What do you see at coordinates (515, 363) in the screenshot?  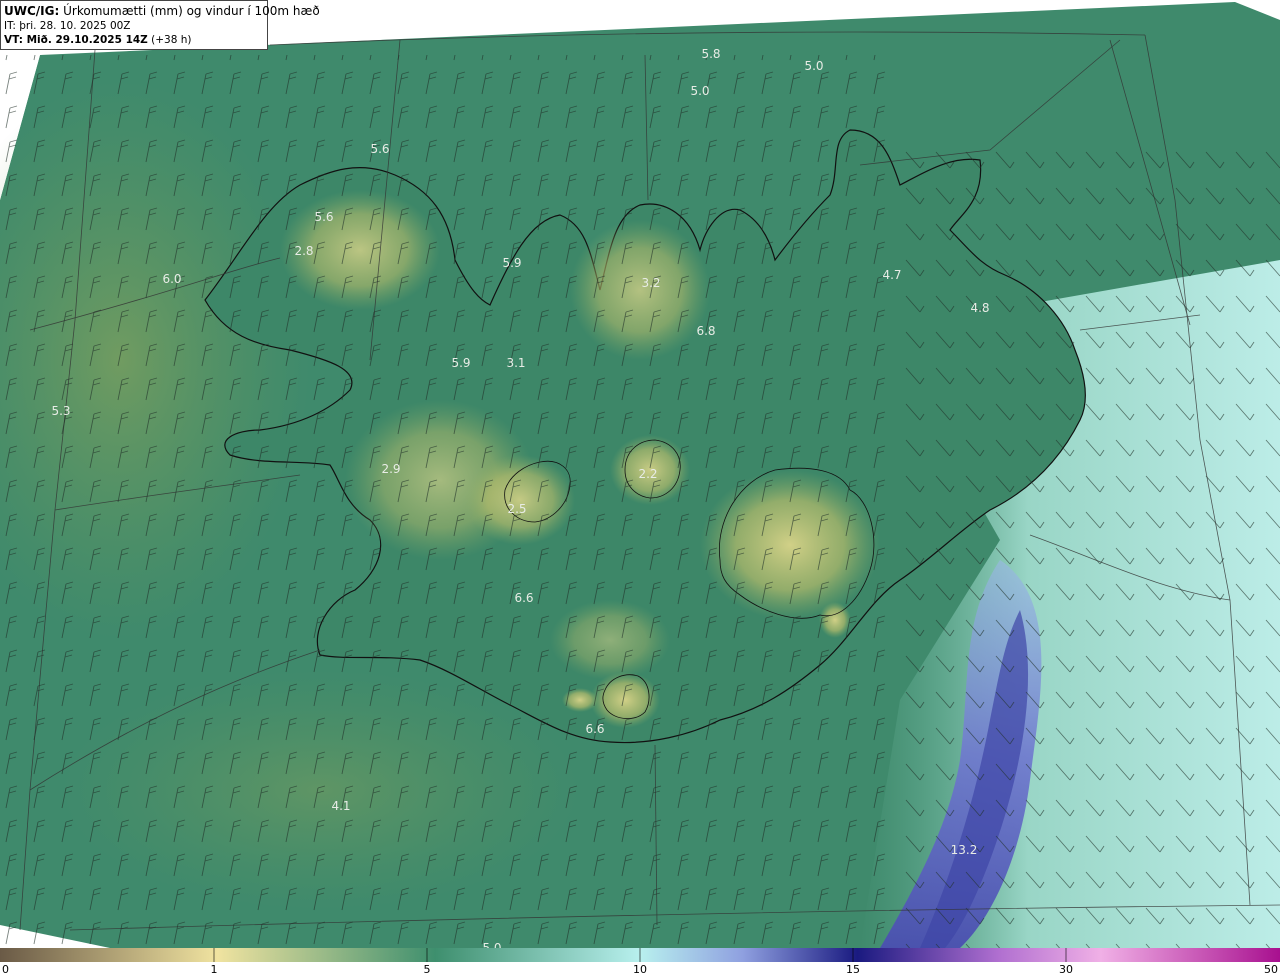 I see `value-label: 3.1` at bounding box center [515, 363].